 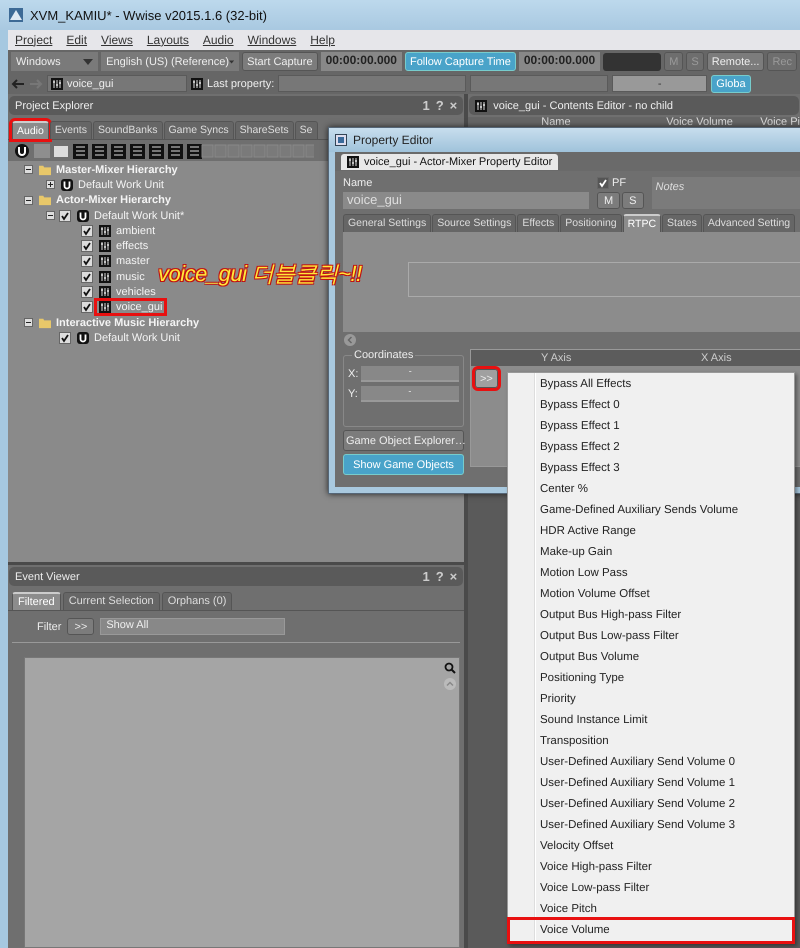 I want to click on menu-item: Game-Defined Auxiliary Sends Volume, so click(x=651, y=510).